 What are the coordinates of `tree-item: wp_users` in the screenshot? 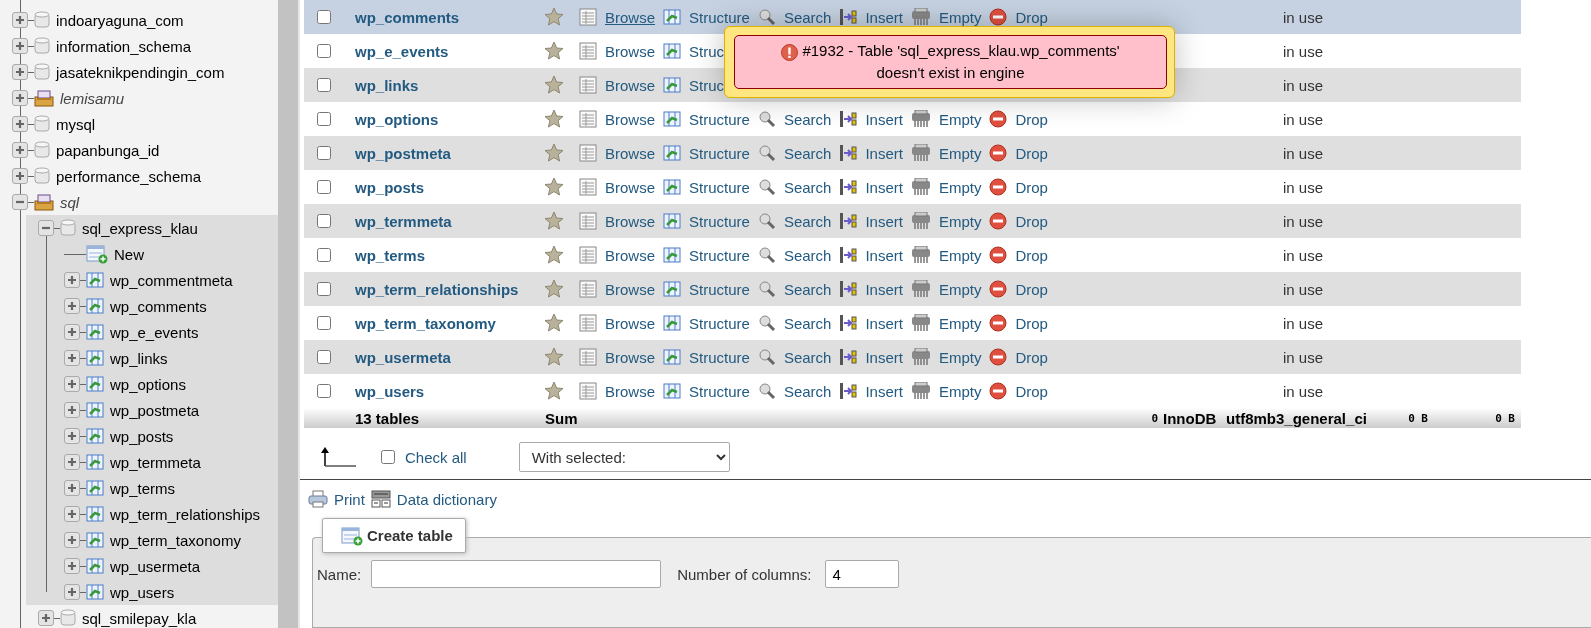 It's located at (142, 592).